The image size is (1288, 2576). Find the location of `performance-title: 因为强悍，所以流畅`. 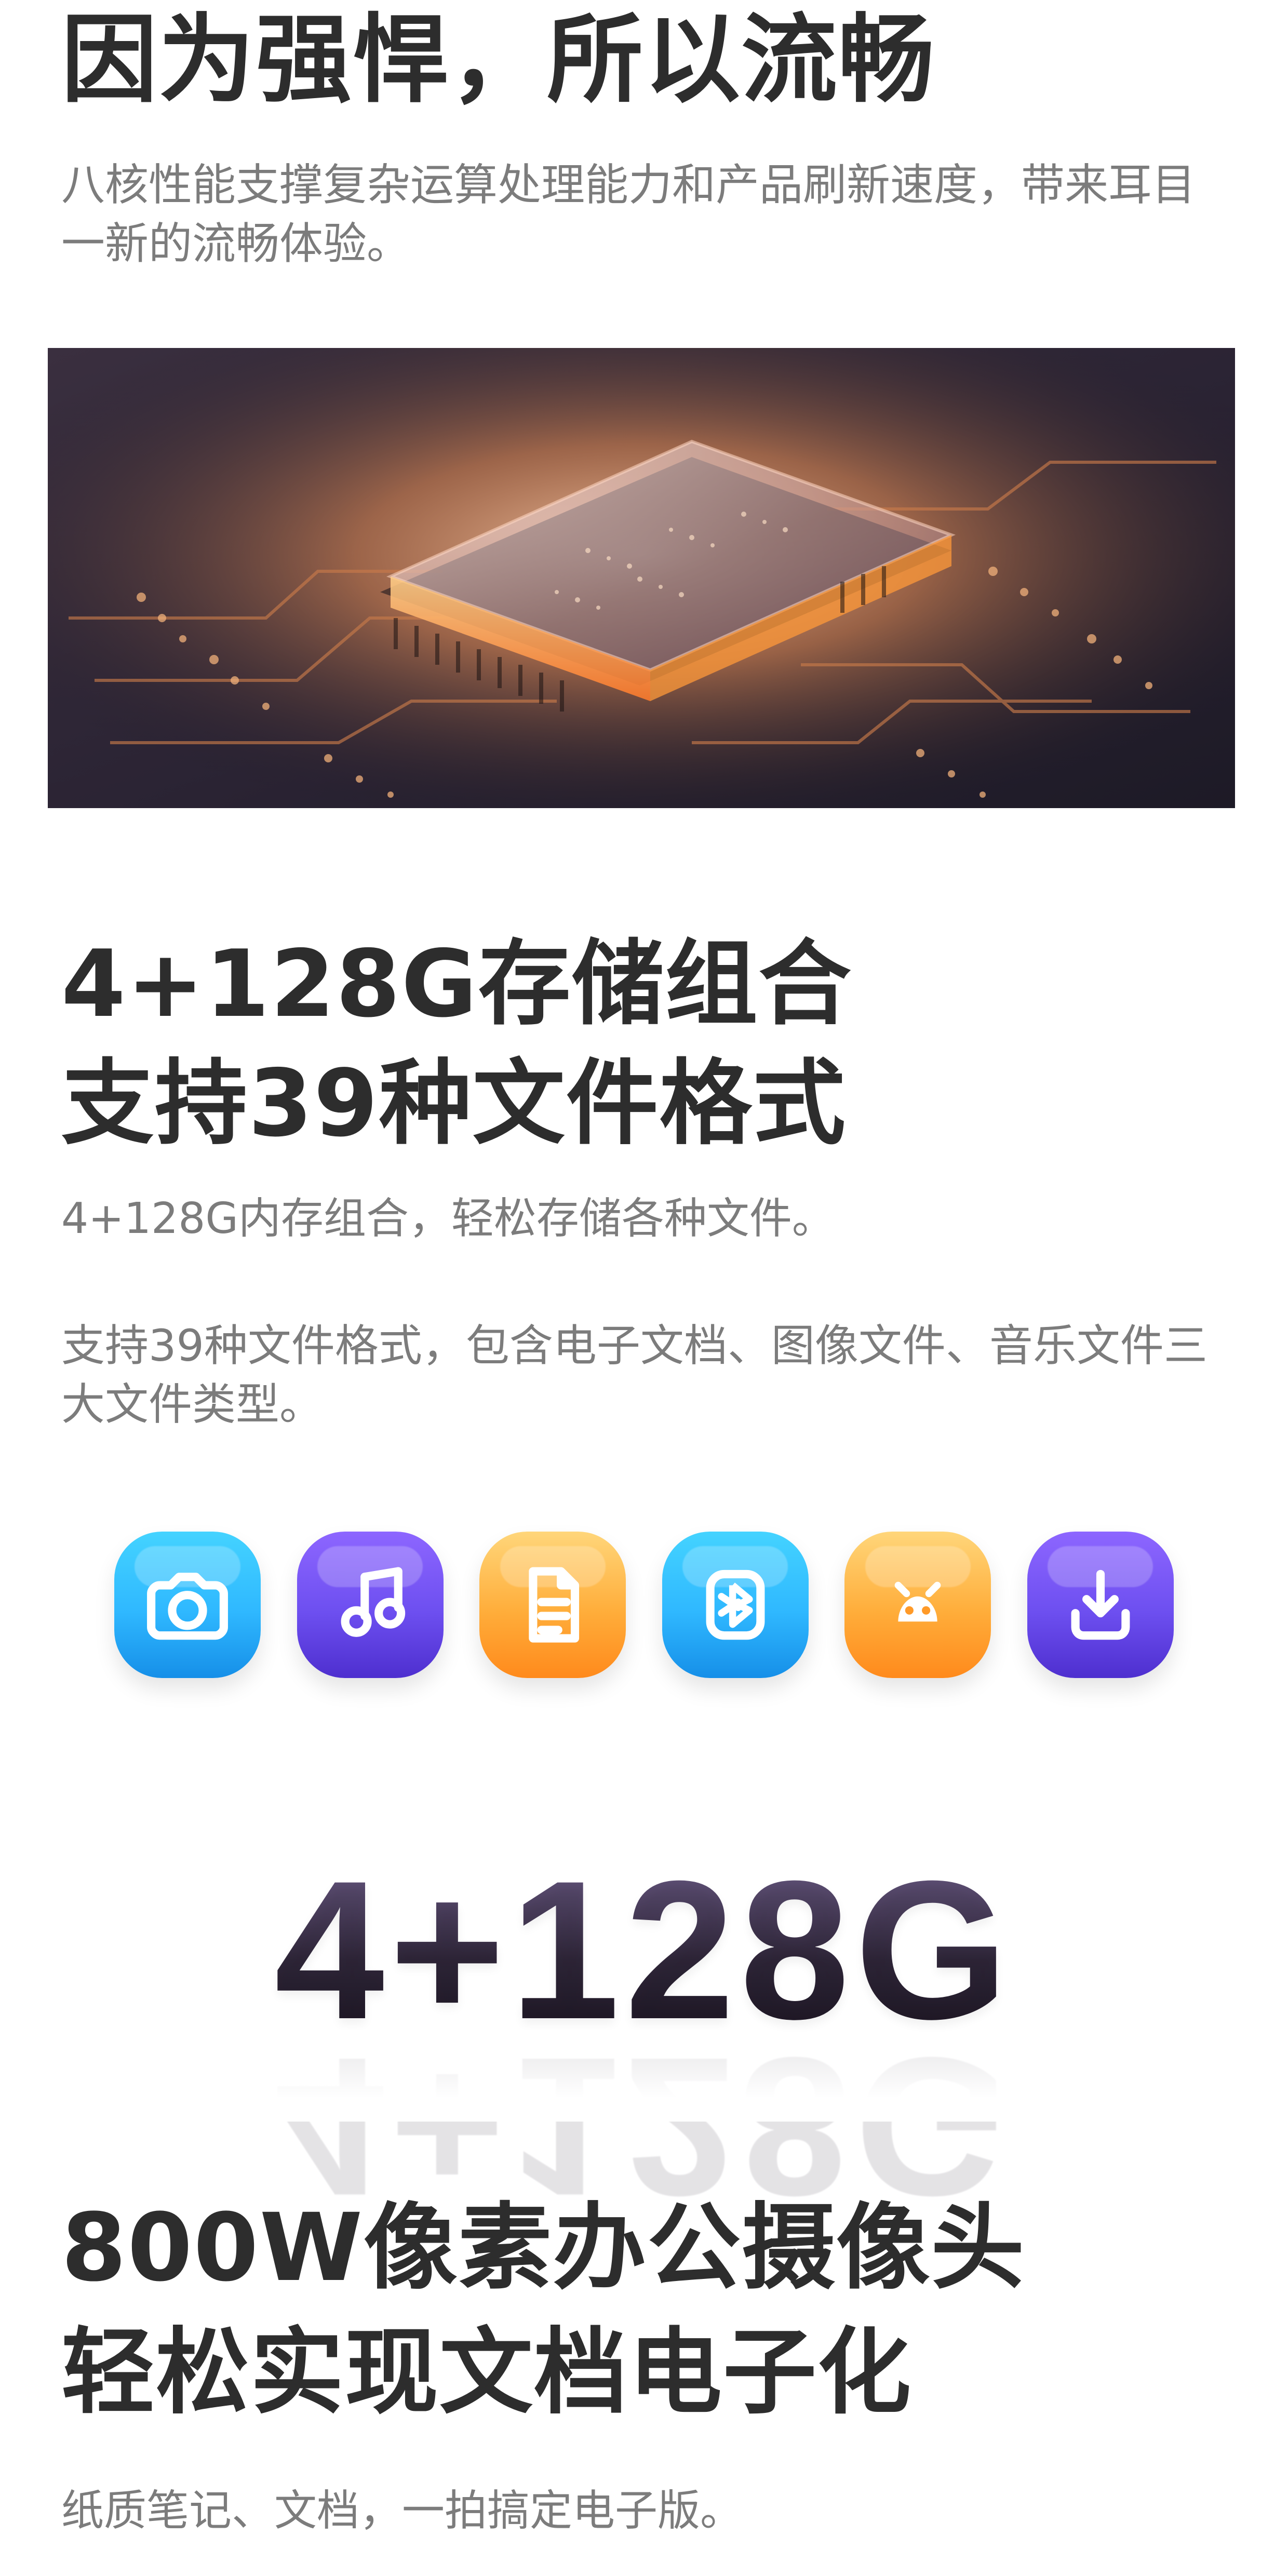

performance-title: 因为强悍，所以流畅 is located at coordinates (498, 60).